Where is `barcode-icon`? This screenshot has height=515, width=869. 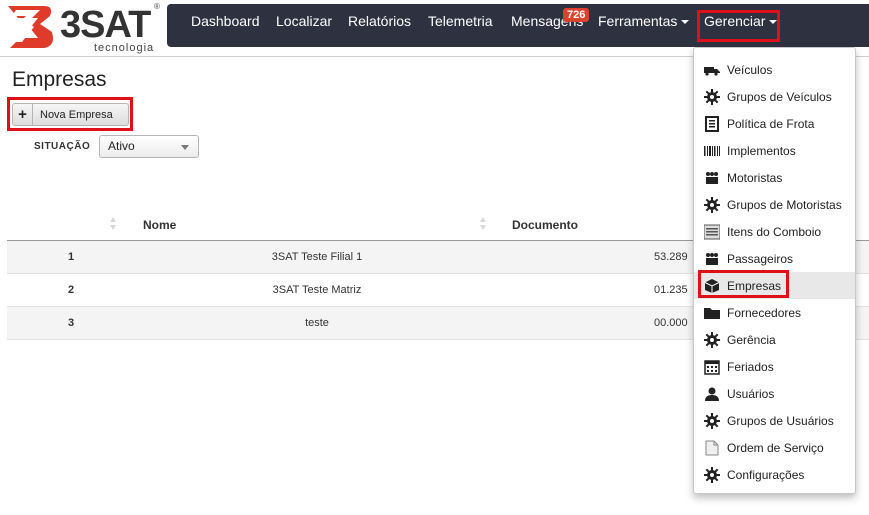 barcode-icon is located at coordinates (712, 151).